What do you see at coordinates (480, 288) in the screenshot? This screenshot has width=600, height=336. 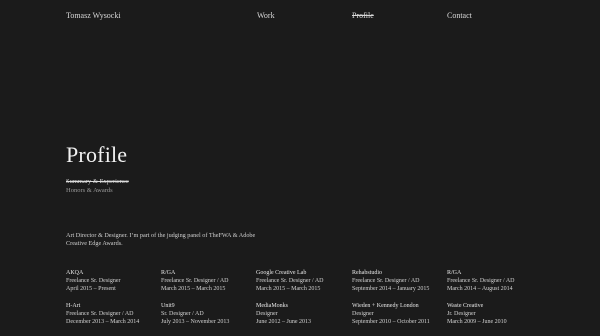 I see `experience-dates: March 2014 – August 2014` at bounding box center [480, 288].